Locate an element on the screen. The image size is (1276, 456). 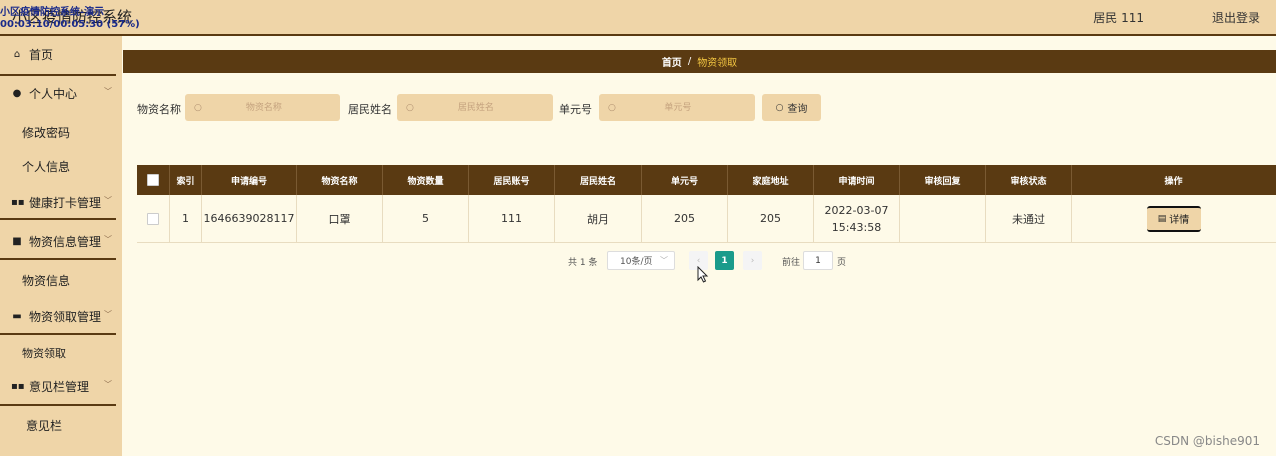
resident-name-field: ○ is located at coordinates (475, 107).